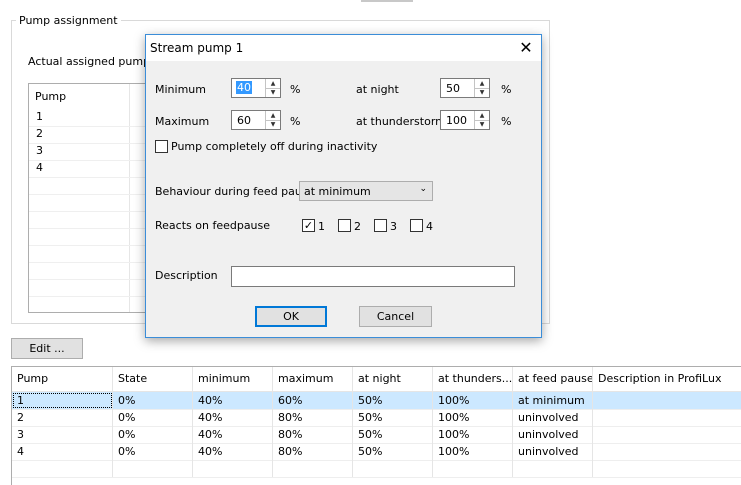 The image size is (741, 485). What do you see at coordinates (62, 379) in the screenshot?
I see `column-header-pump: Pump` at bounding box center [62, 379].